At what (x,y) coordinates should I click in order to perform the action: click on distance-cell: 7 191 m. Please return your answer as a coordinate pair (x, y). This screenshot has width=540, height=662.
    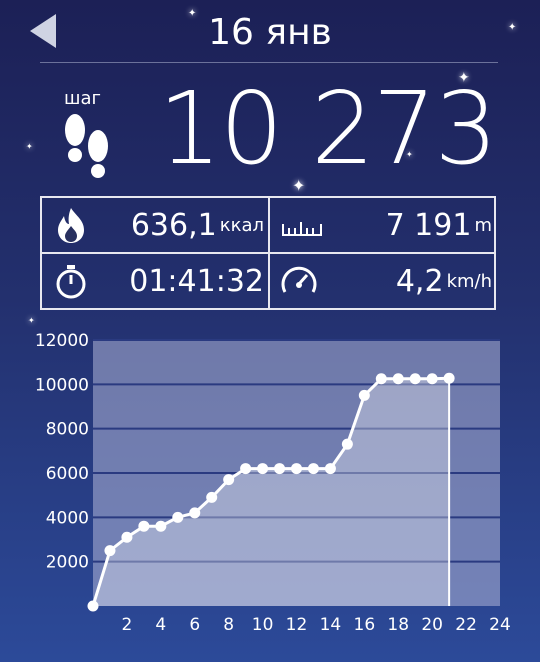
    Looking at the image, I should click on (383, 225).